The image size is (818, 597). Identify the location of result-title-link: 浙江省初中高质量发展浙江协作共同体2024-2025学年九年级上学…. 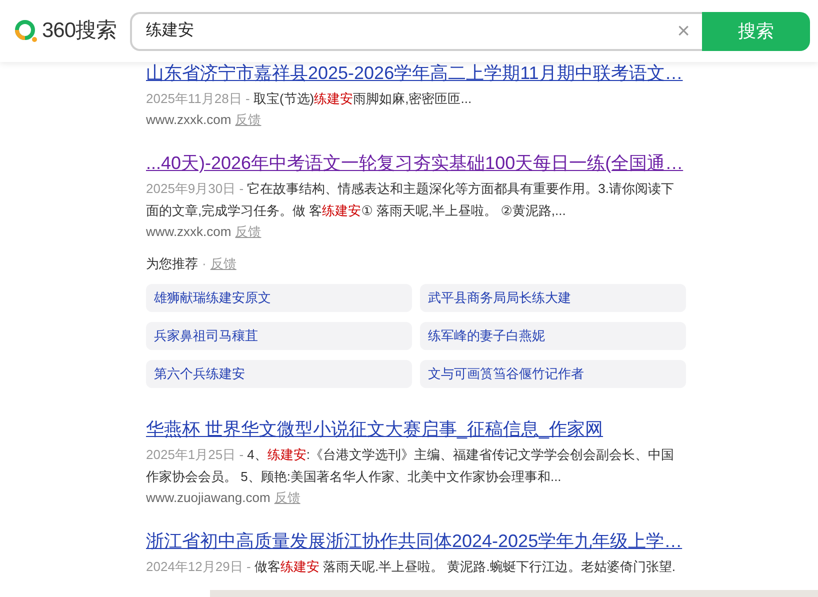
(414, 541).